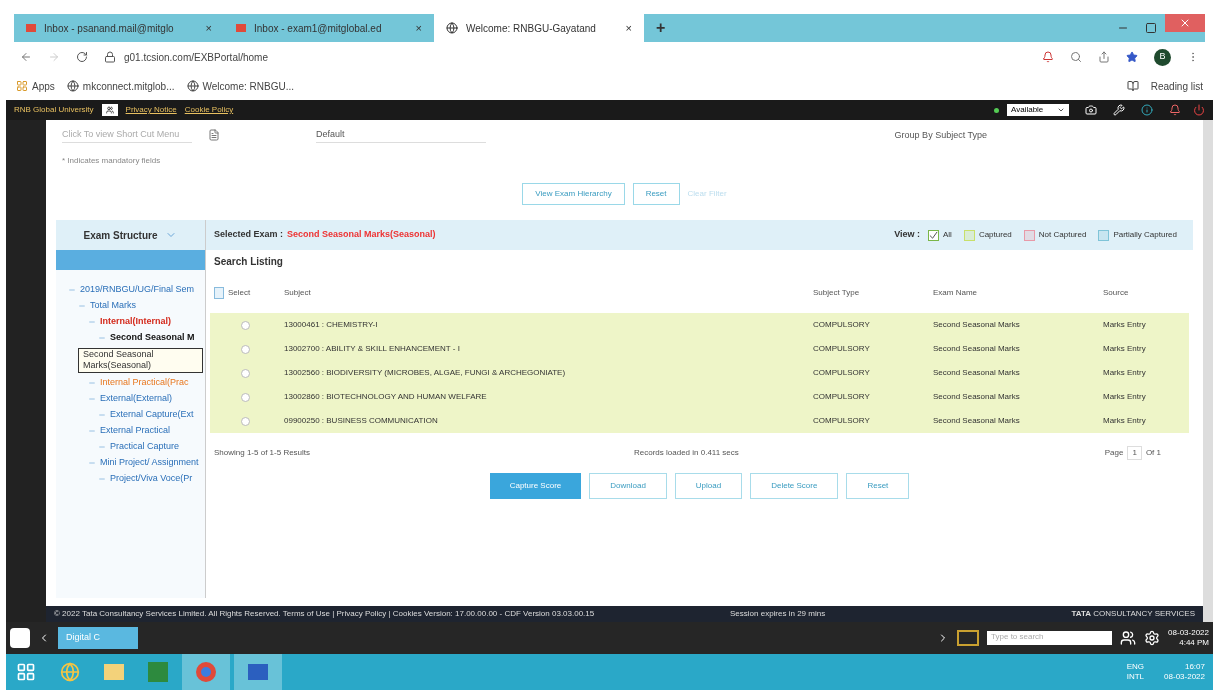 The height and width of the screenshot is (698, 1219). I want to click on reload-icon, so click(82, 57).